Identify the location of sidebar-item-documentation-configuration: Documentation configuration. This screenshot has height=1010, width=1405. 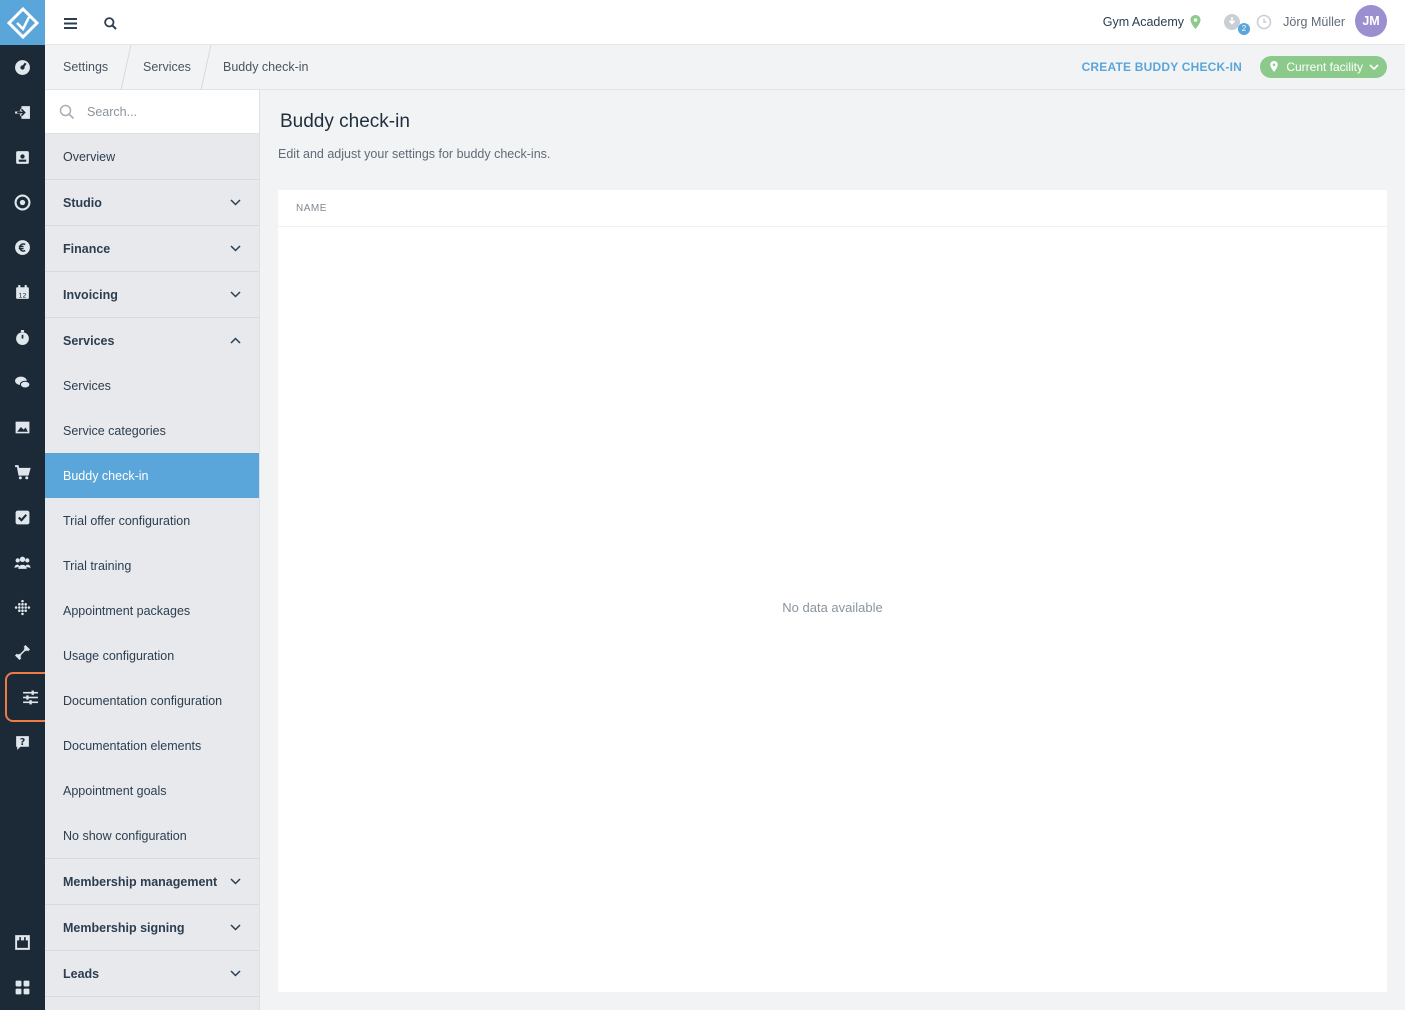
(152, 700).